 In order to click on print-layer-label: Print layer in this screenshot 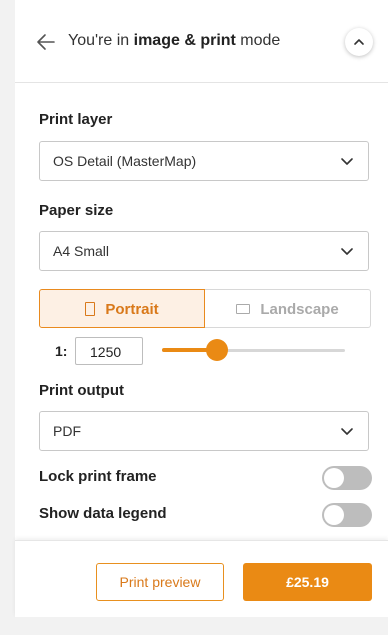, I will do `click(76, 119)`.